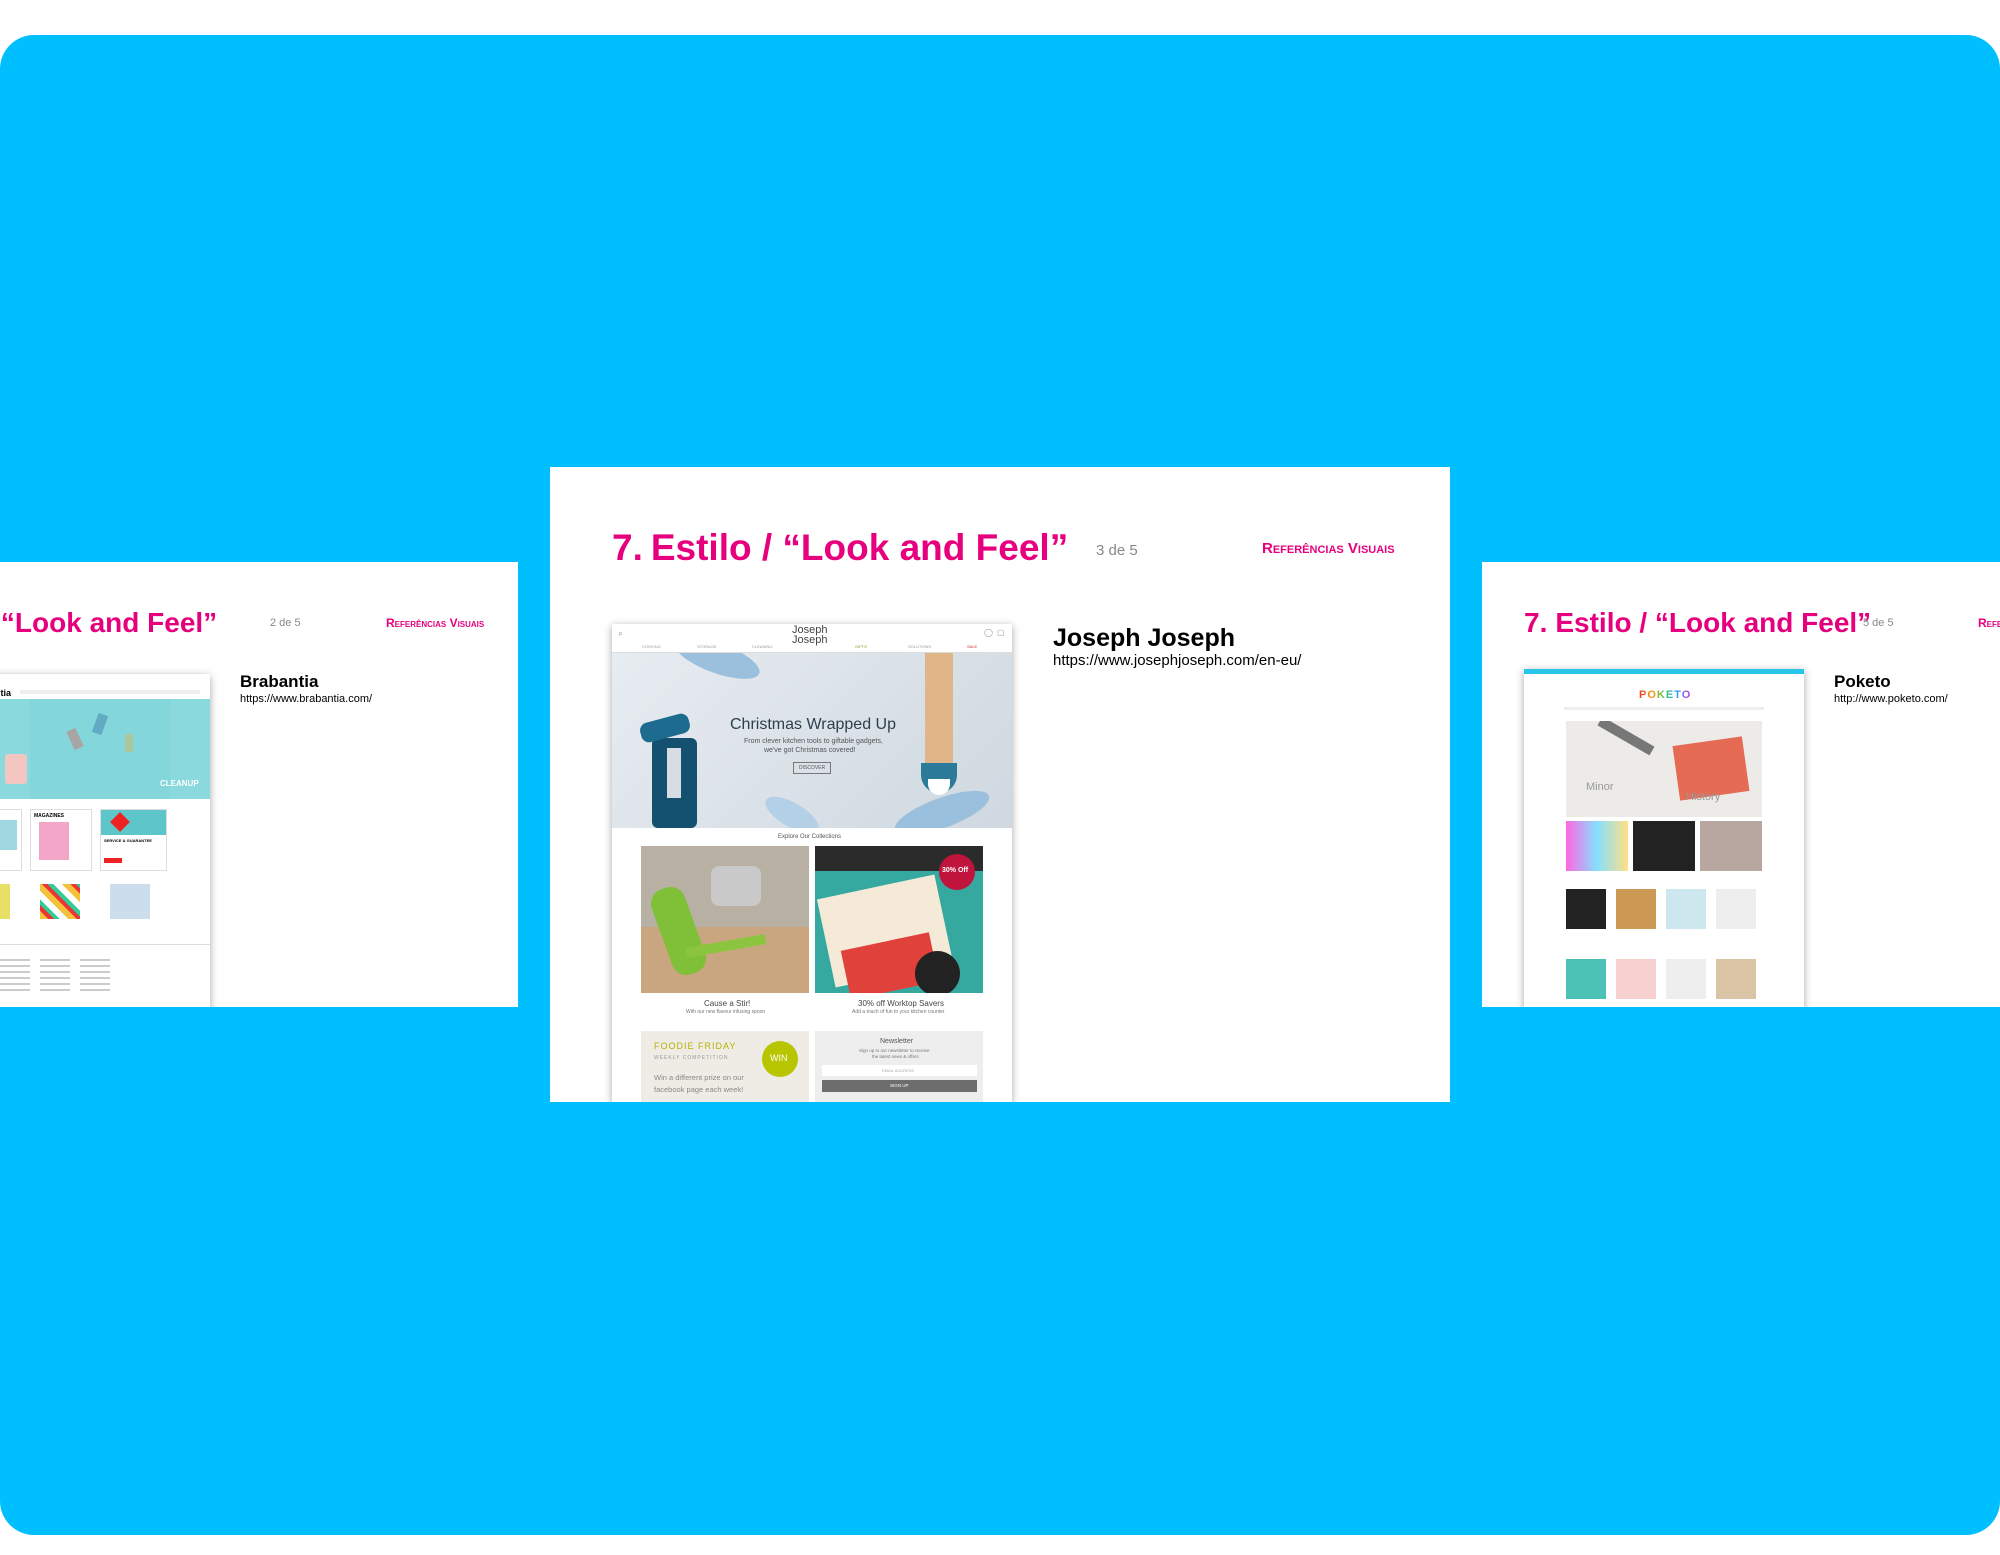 The width and height of the screenshot is (2000, 1555). Describe the element at coordinates (651, 646) in the screenshot. I see `nav-cooking: COOKING` at that location.